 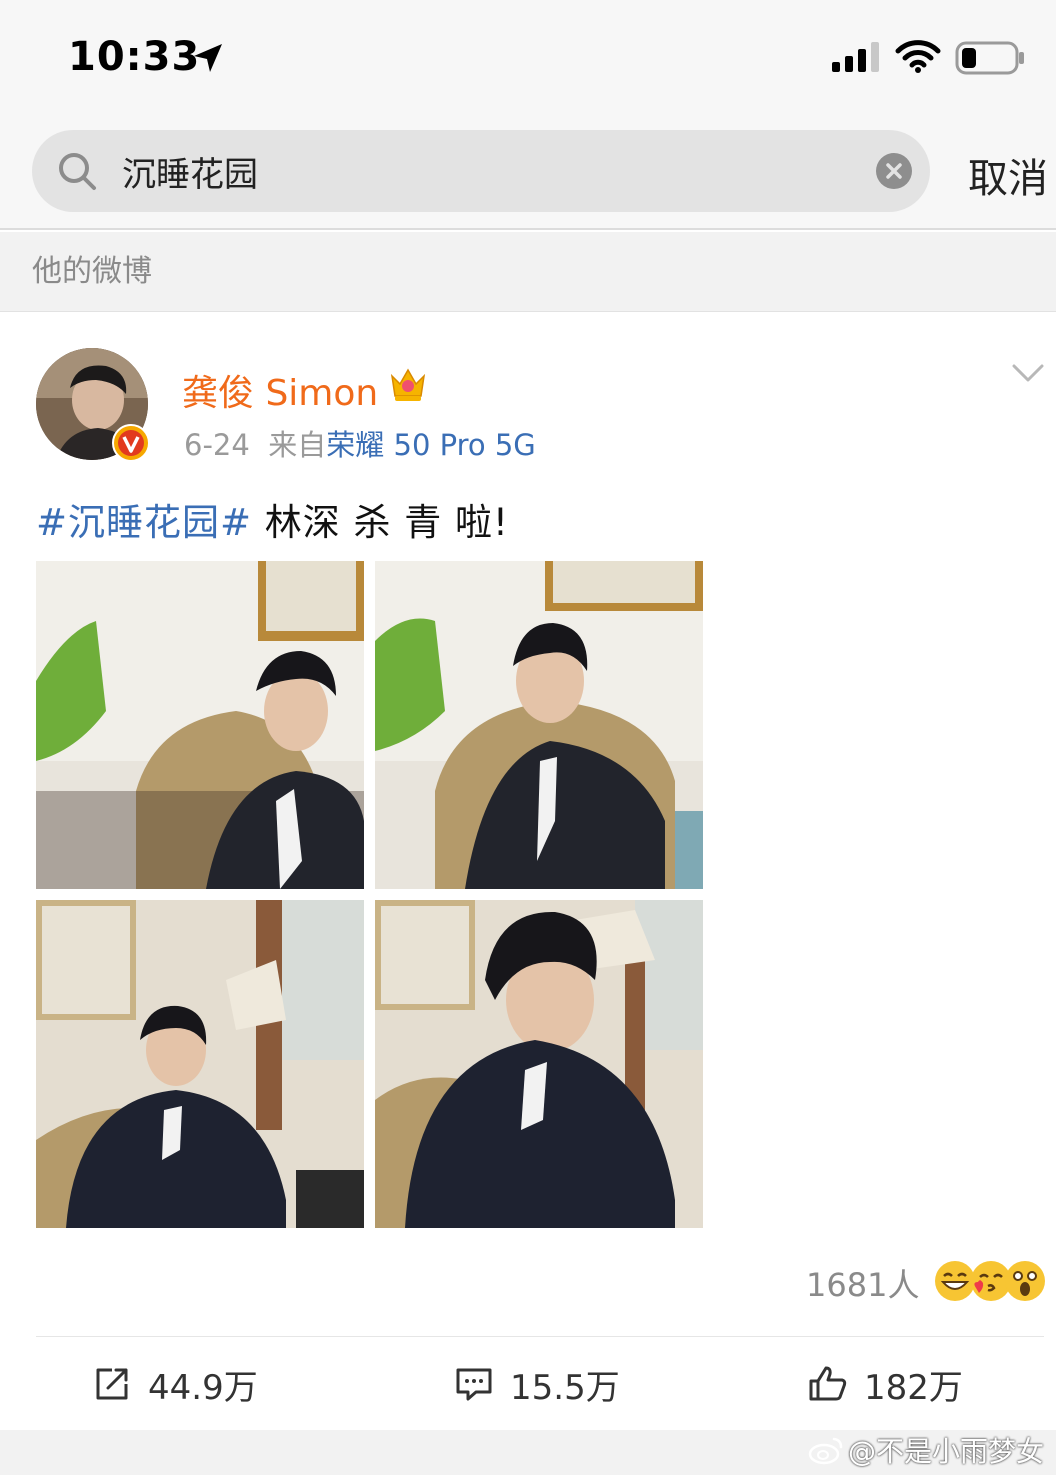 I want to click on repost-count: 44.9万, so click(x=203, y=1387).